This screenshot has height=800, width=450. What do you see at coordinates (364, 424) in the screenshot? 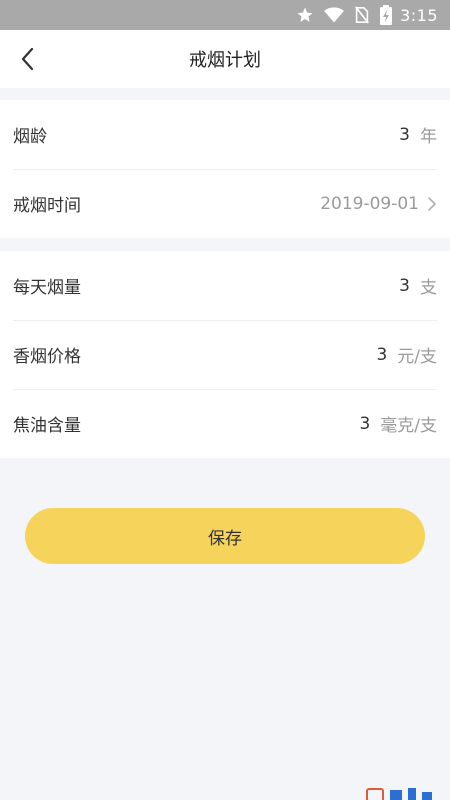
I see `tar-value: 3` at bounding box center [364, 424].